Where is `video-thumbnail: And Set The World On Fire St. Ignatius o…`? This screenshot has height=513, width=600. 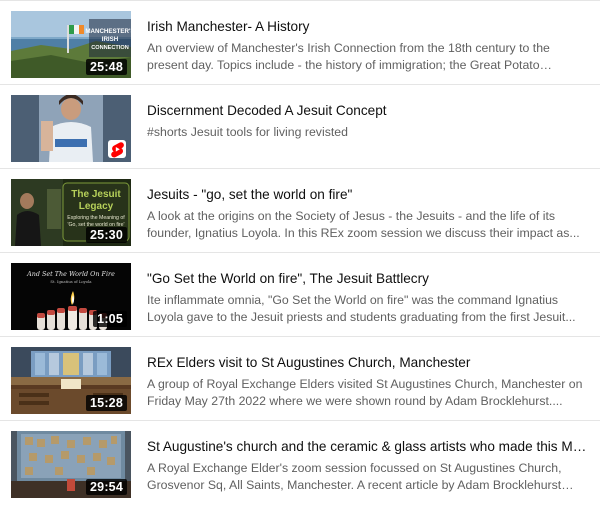 video-thumbnail: And Set The World On Fire St. Ignatius o… is located at coordinates (71, 296).